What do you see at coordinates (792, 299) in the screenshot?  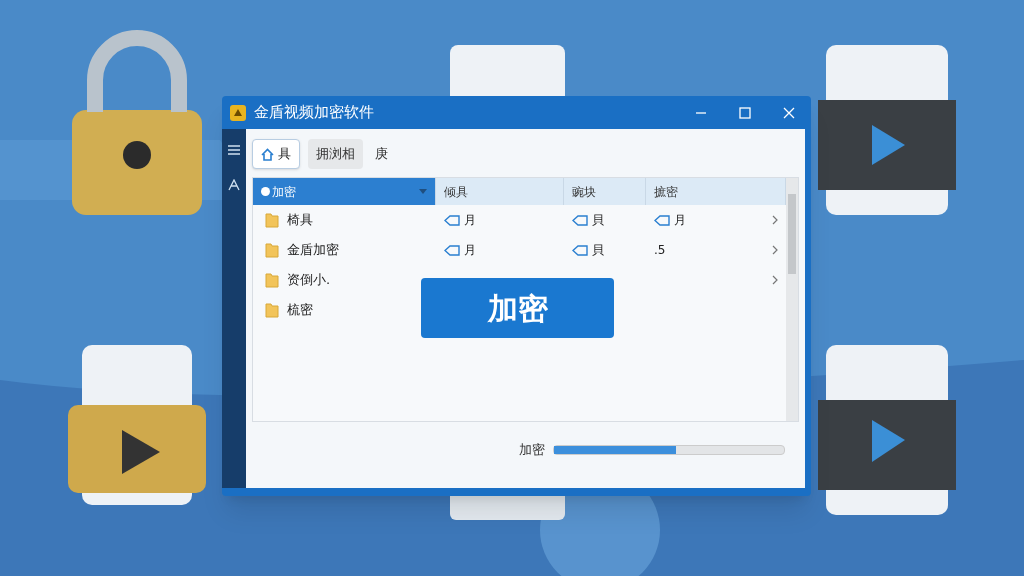 I see `scrollbar` at bounding box center [792, 299].